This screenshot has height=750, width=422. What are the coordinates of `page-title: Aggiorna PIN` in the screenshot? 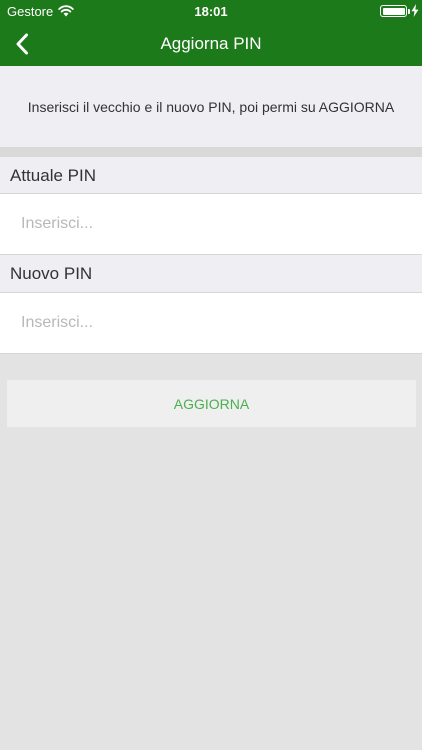 It's located at (211, 43).